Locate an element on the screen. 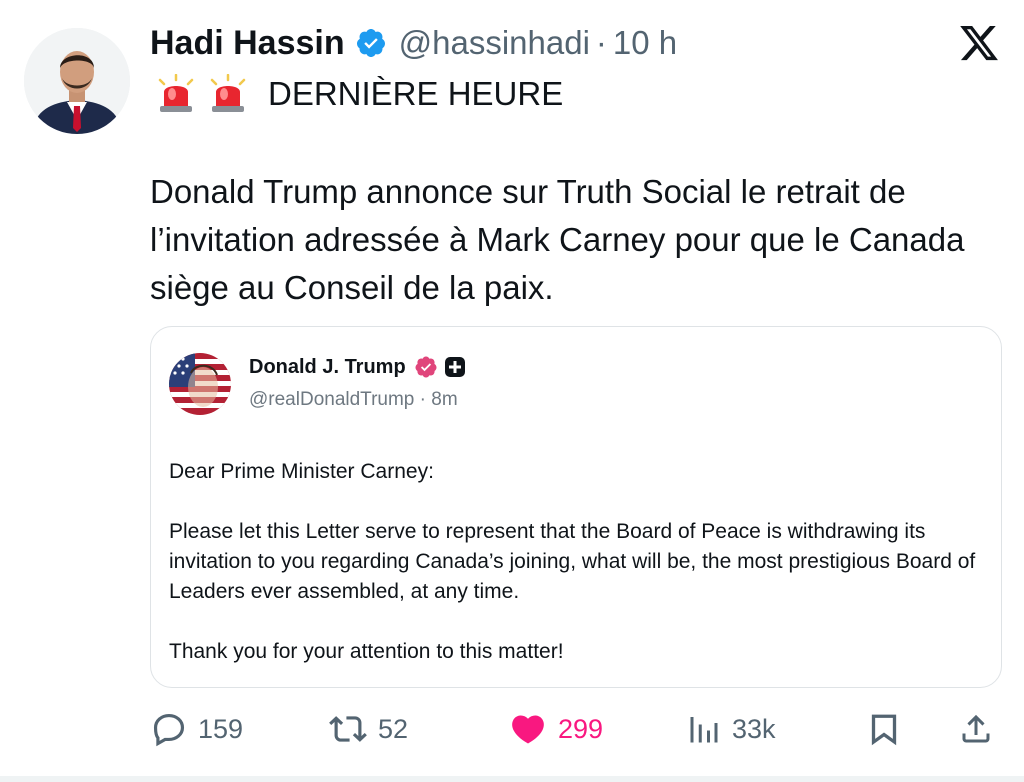  quoted-handle-time: @realDonaldTrump · 8m is located at coordinates (353, 399).